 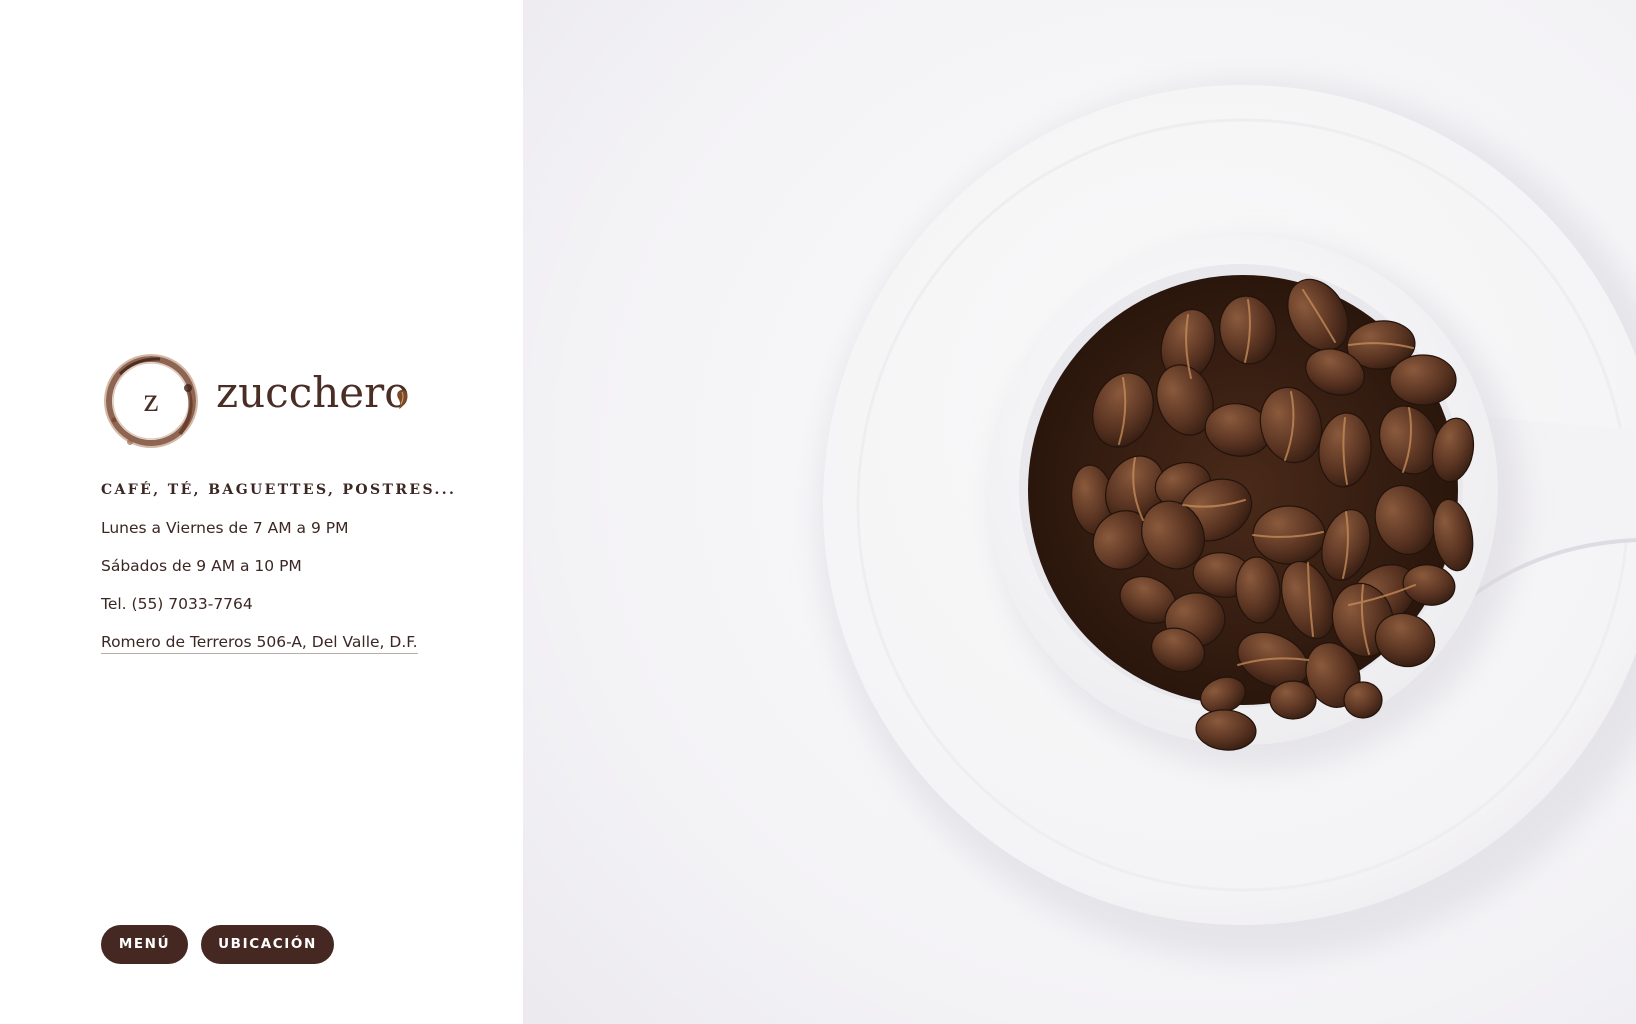 I want to click on menu-button: MENÚ, so click(x=144, y=944).